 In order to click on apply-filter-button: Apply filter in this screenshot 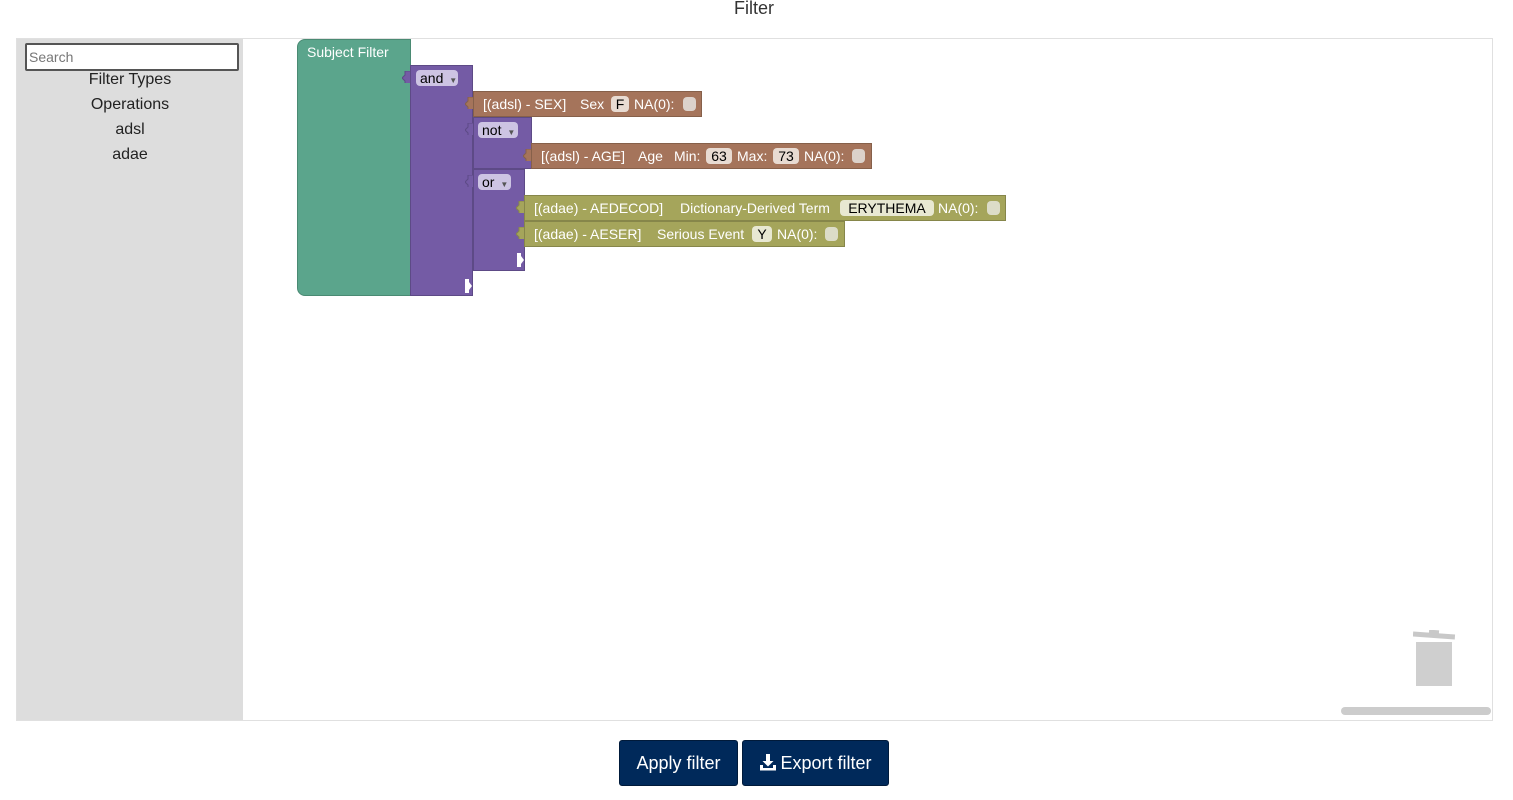, I will do `click(678, 763)`.